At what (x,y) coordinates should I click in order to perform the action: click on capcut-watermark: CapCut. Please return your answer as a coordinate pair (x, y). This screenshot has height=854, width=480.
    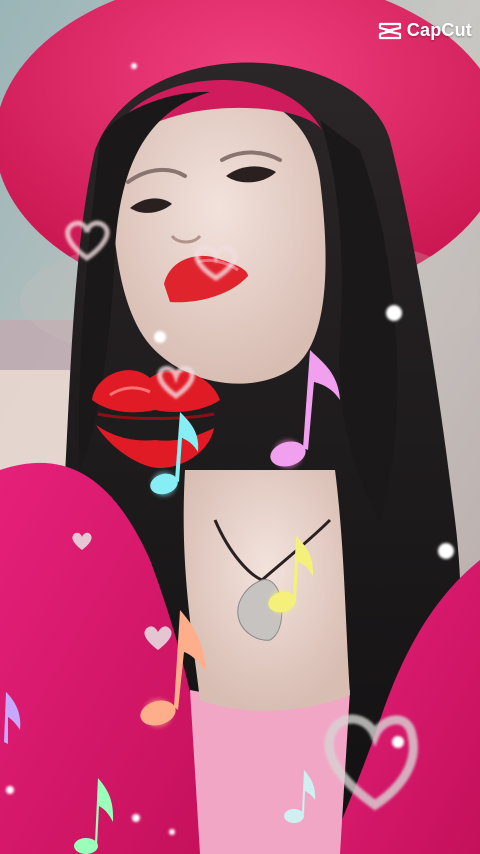
    Looking at the image, I should click on (425, 30).